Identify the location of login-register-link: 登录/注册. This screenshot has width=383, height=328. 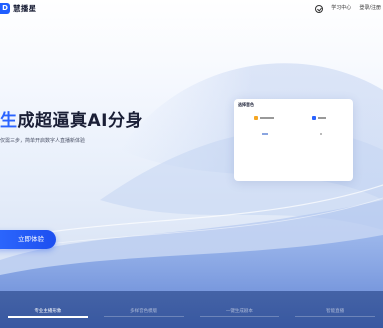
(370, 8).